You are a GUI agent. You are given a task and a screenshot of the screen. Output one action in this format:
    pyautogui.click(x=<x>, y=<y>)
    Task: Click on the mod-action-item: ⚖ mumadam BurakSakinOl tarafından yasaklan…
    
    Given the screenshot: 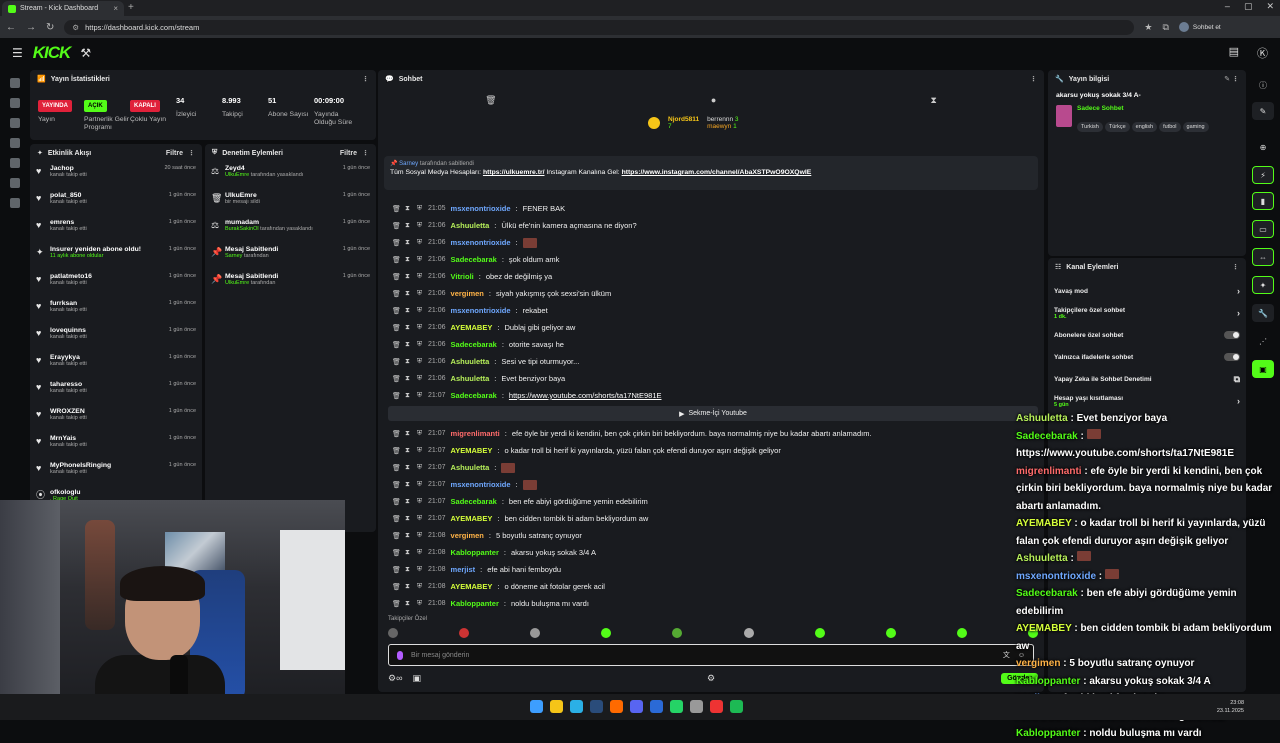 What is the action you would take?
    pyautogui.click(x=290, y=229)
    